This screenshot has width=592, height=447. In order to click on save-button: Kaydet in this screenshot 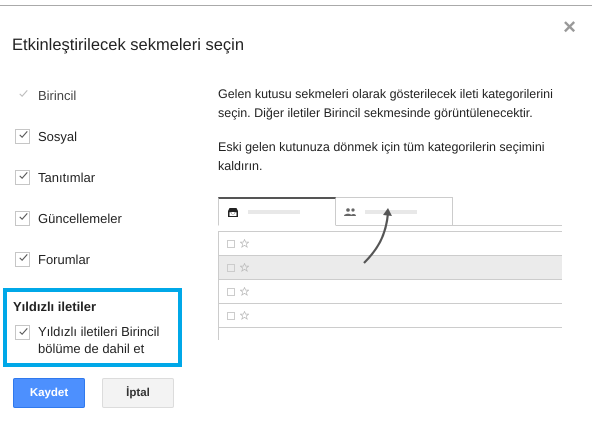, I will do `click(49, 393)`.